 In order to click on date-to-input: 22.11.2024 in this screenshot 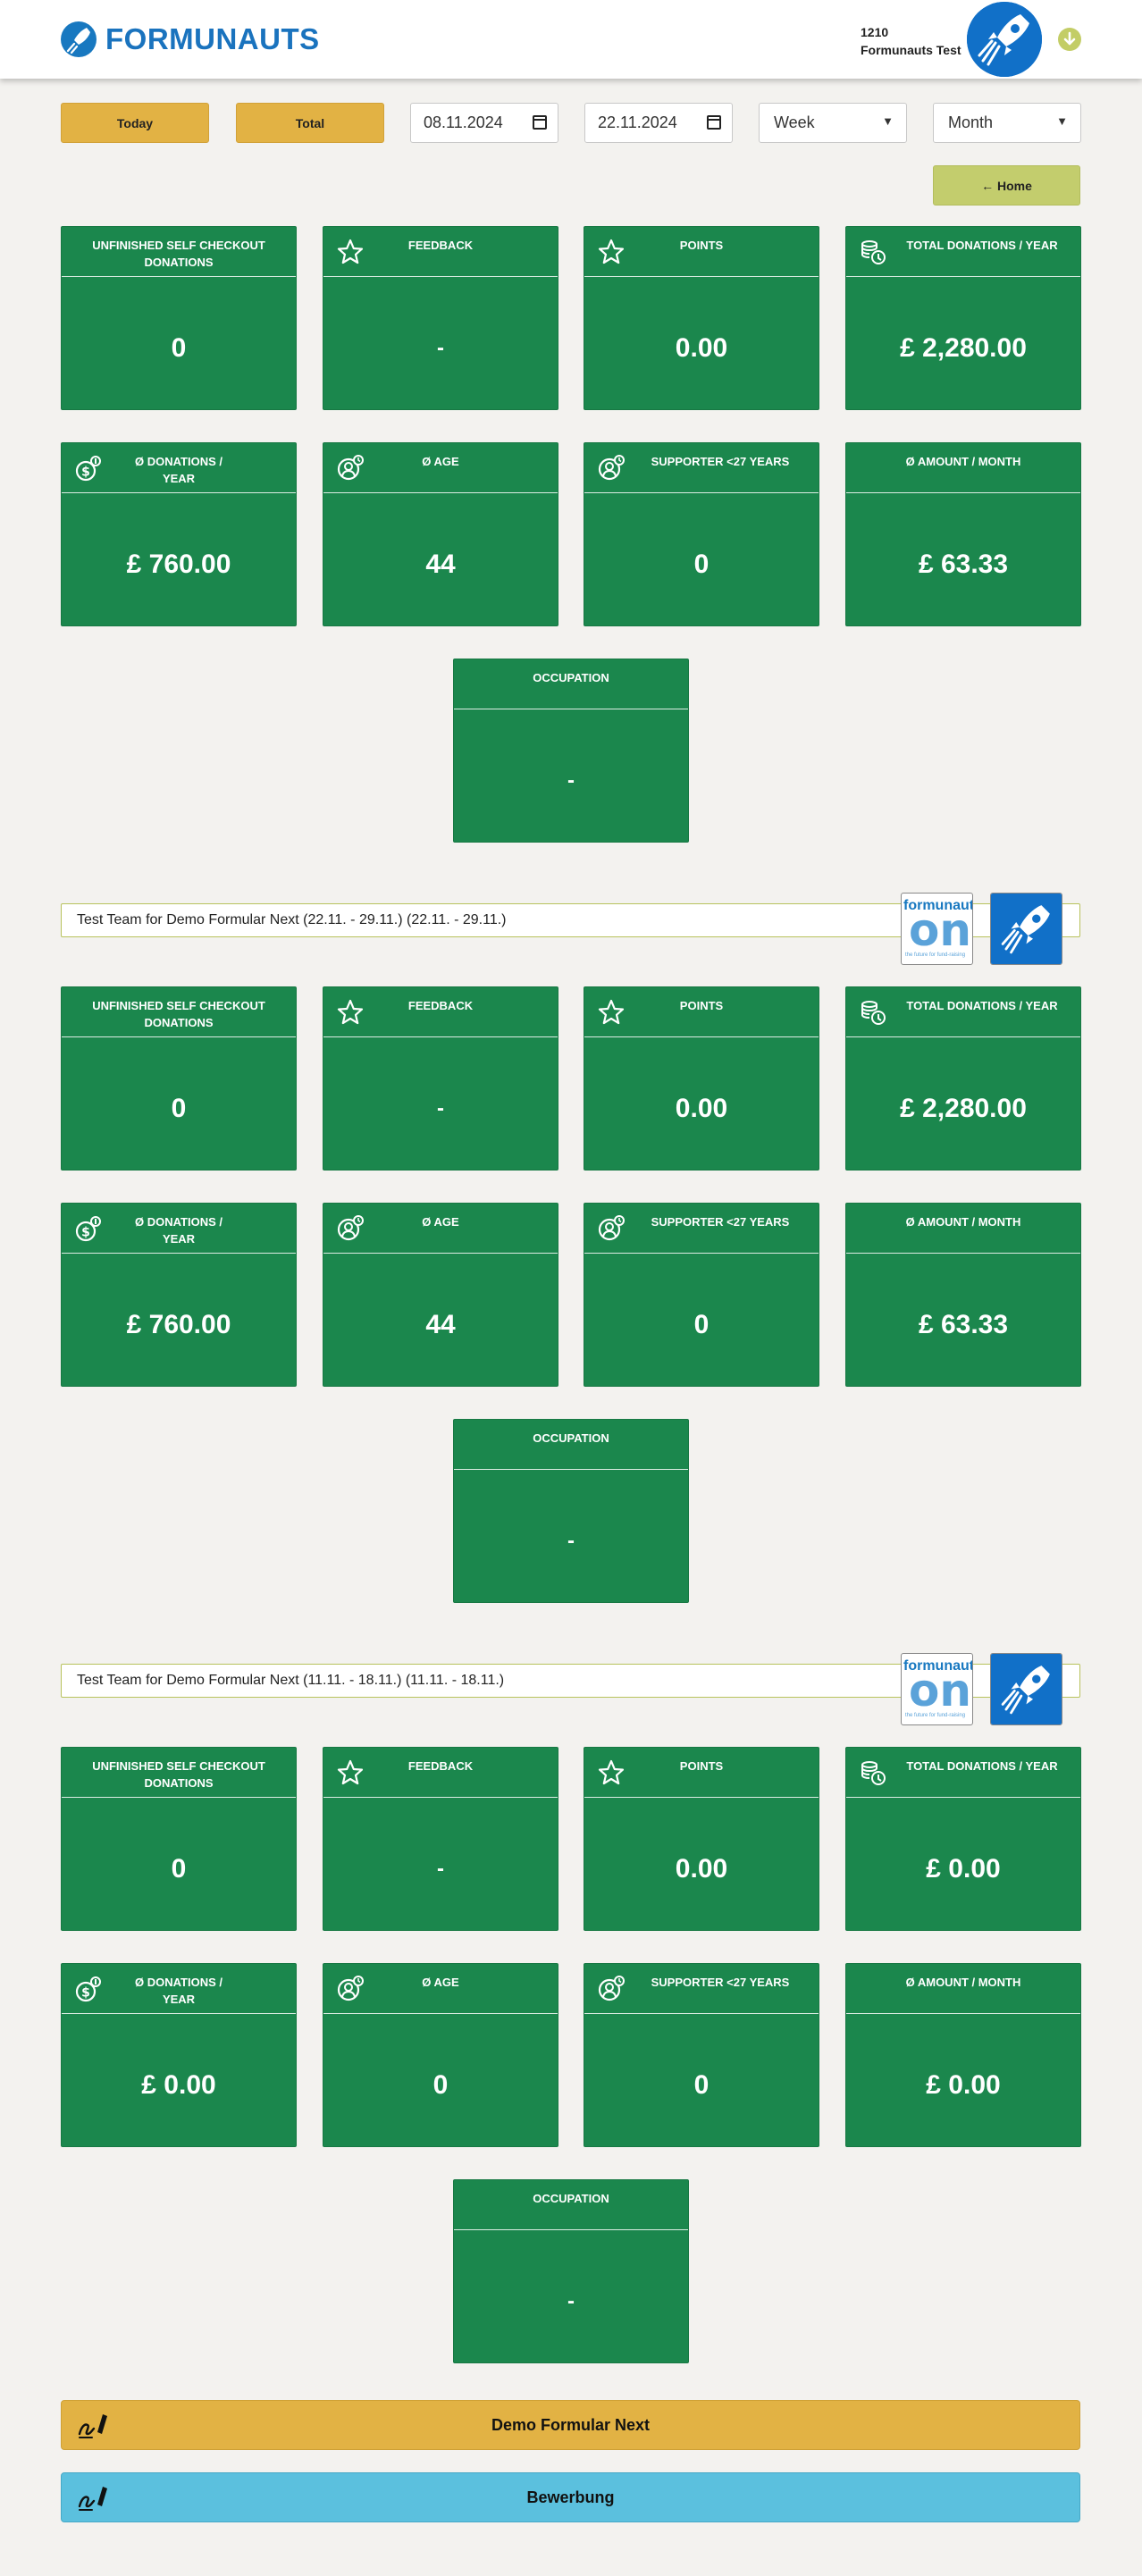, I will do `click(658, 123)`.